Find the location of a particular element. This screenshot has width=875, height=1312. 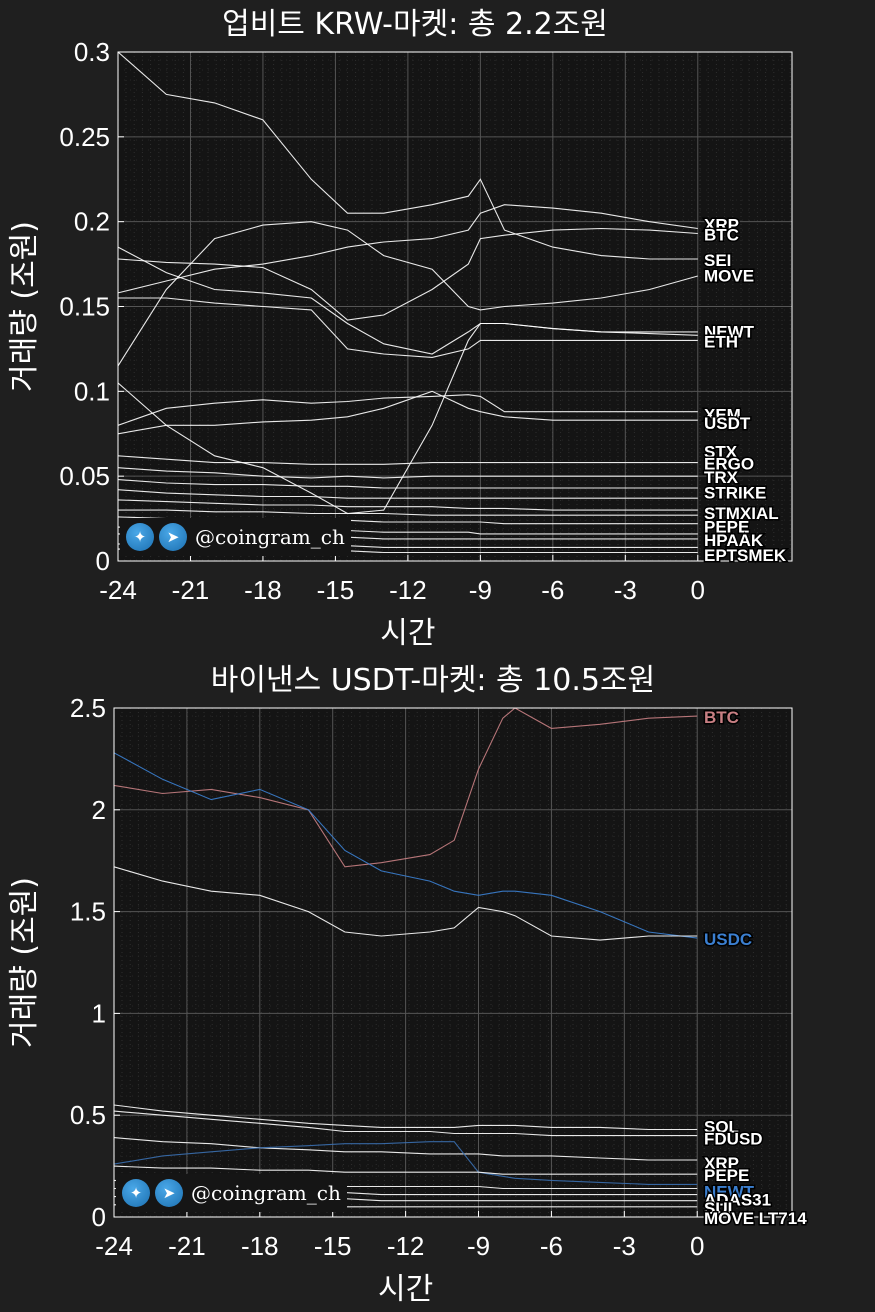

upbit-x-tick-label: -21 is located at coordinates (191, 590).